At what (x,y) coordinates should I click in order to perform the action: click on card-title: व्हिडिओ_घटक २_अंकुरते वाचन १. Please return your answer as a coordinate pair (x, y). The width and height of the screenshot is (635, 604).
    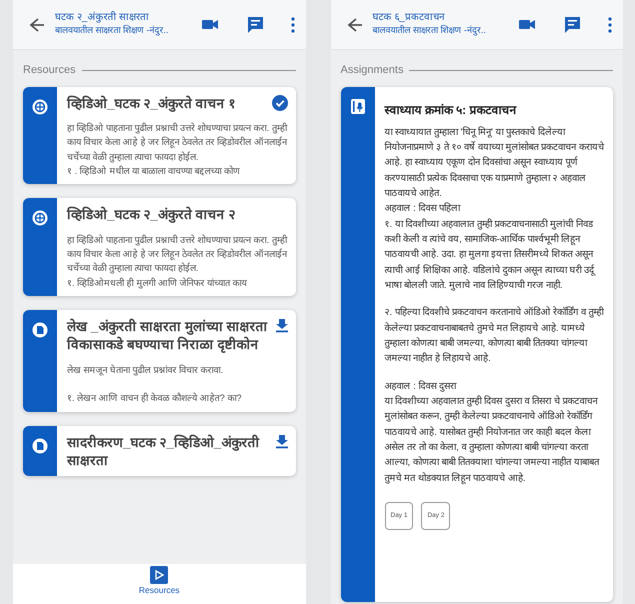
    Looking at the image, I should click on (151, 103).